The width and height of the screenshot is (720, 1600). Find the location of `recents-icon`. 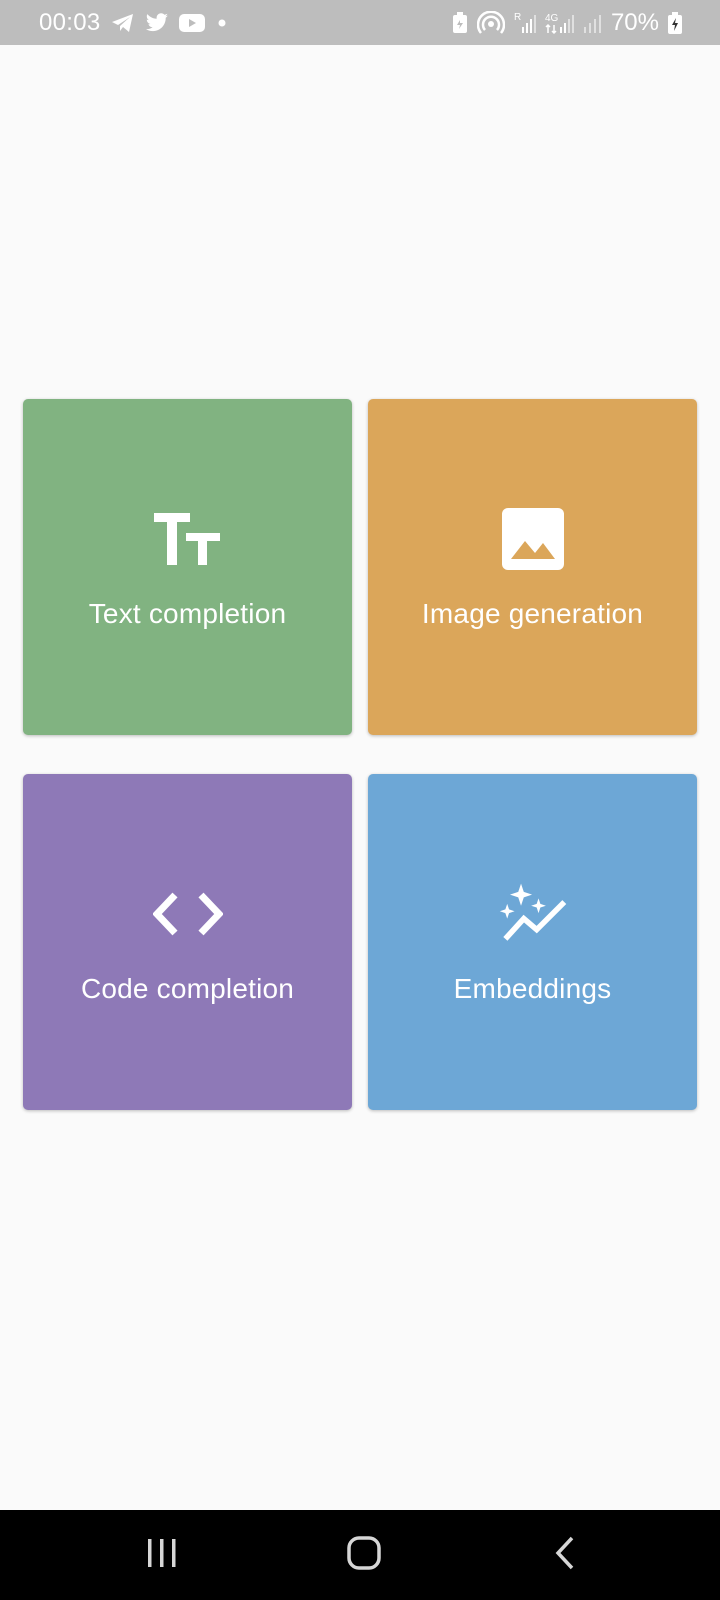

recents-icon is located at coordinates (162, 1555).